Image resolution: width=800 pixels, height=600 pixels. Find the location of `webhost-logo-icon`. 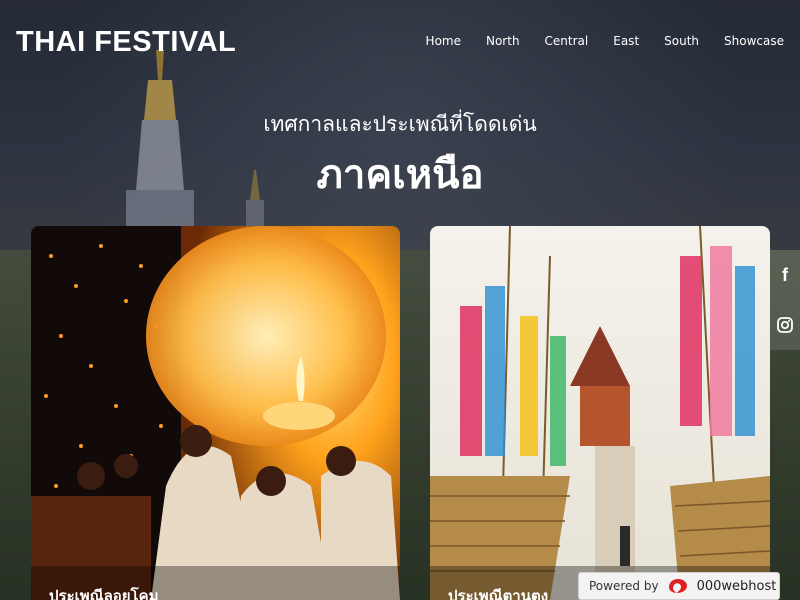

webhost-logo-icon is located at coordinates (677, 586).